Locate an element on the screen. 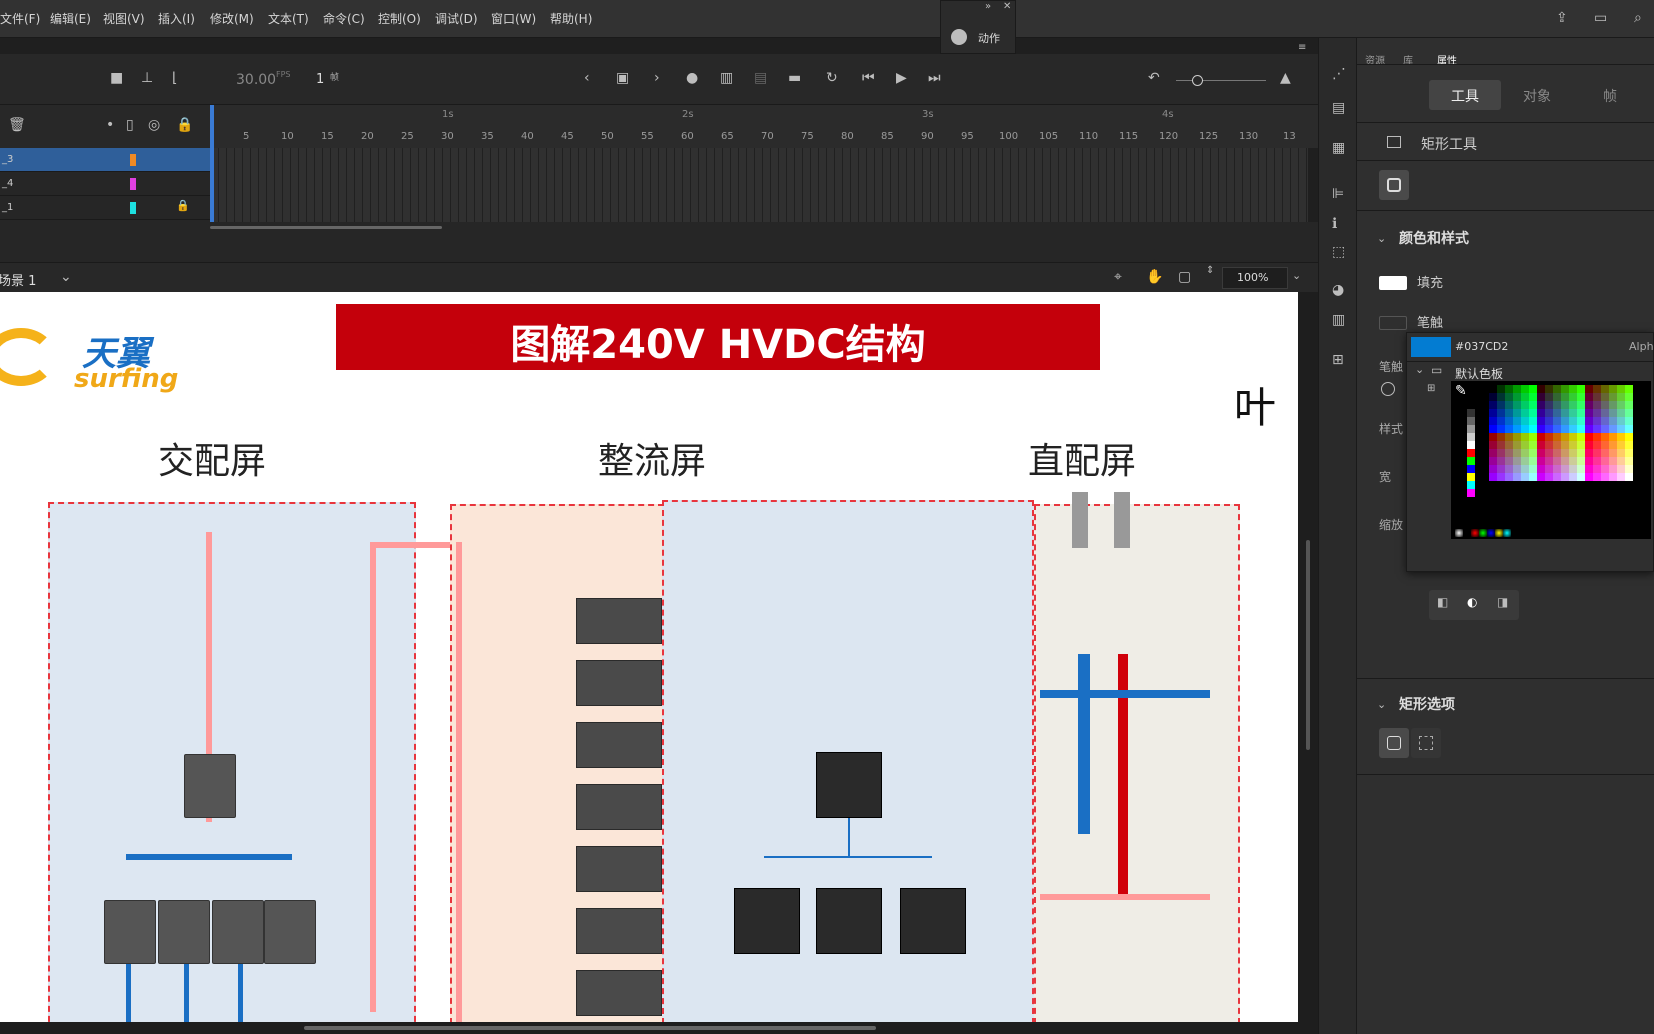 The width and height of the screenshot is (1654, 1034). clip-icon: ▢ is located at coordinates (1184, 277).